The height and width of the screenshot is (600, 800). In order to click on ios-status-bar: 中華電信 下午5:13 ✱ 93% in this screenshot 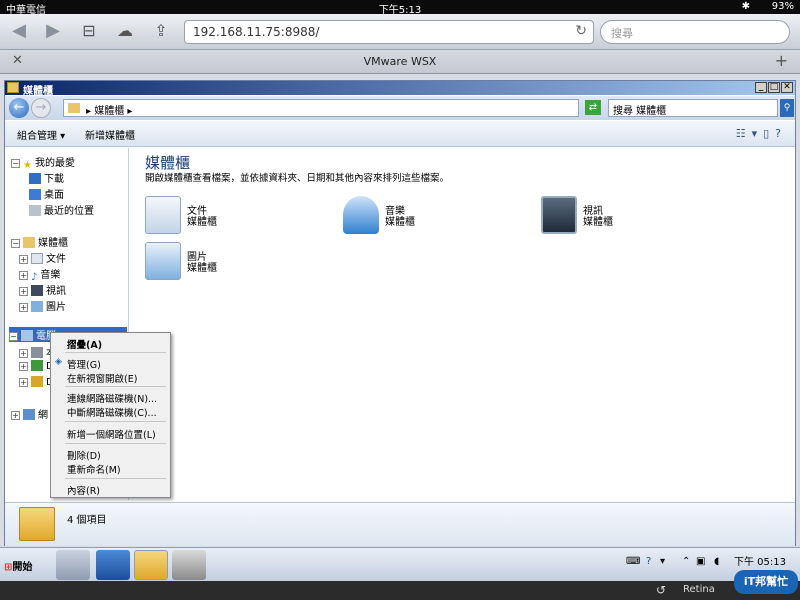, I will do `click(400, 8)`.